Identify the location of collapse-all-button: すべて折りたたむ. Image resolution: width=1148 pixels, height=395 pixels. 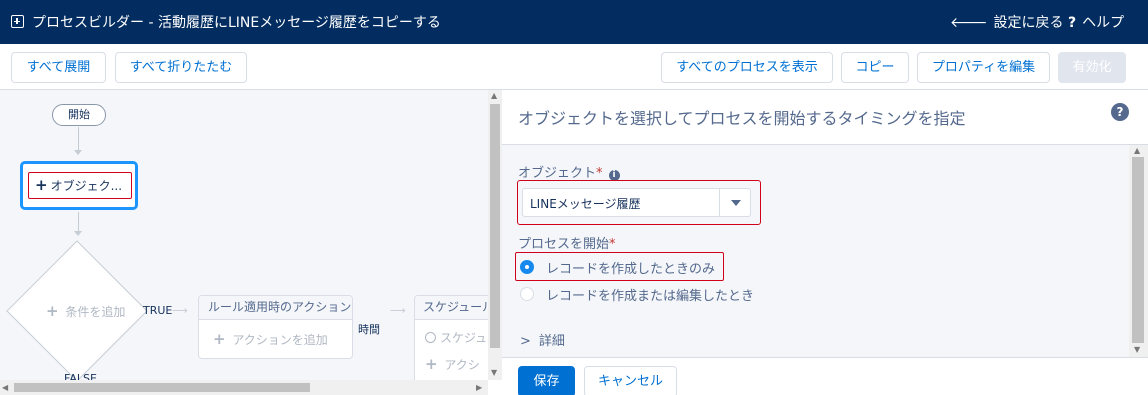
(181, 67).